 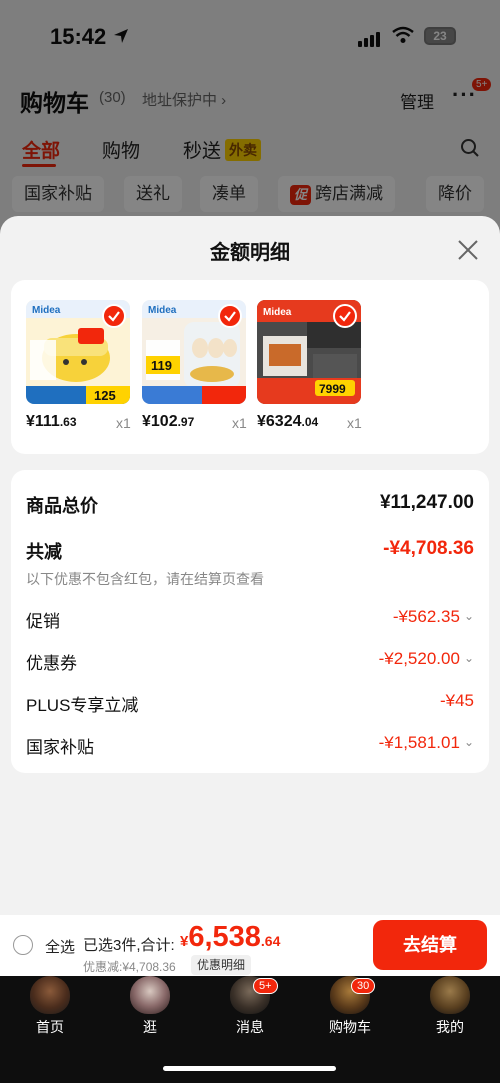 What do you see at coordinates (150, 1027) in the screenshot?
I see `tab-browse-label: 逛` at bounding box center [150, 1027].